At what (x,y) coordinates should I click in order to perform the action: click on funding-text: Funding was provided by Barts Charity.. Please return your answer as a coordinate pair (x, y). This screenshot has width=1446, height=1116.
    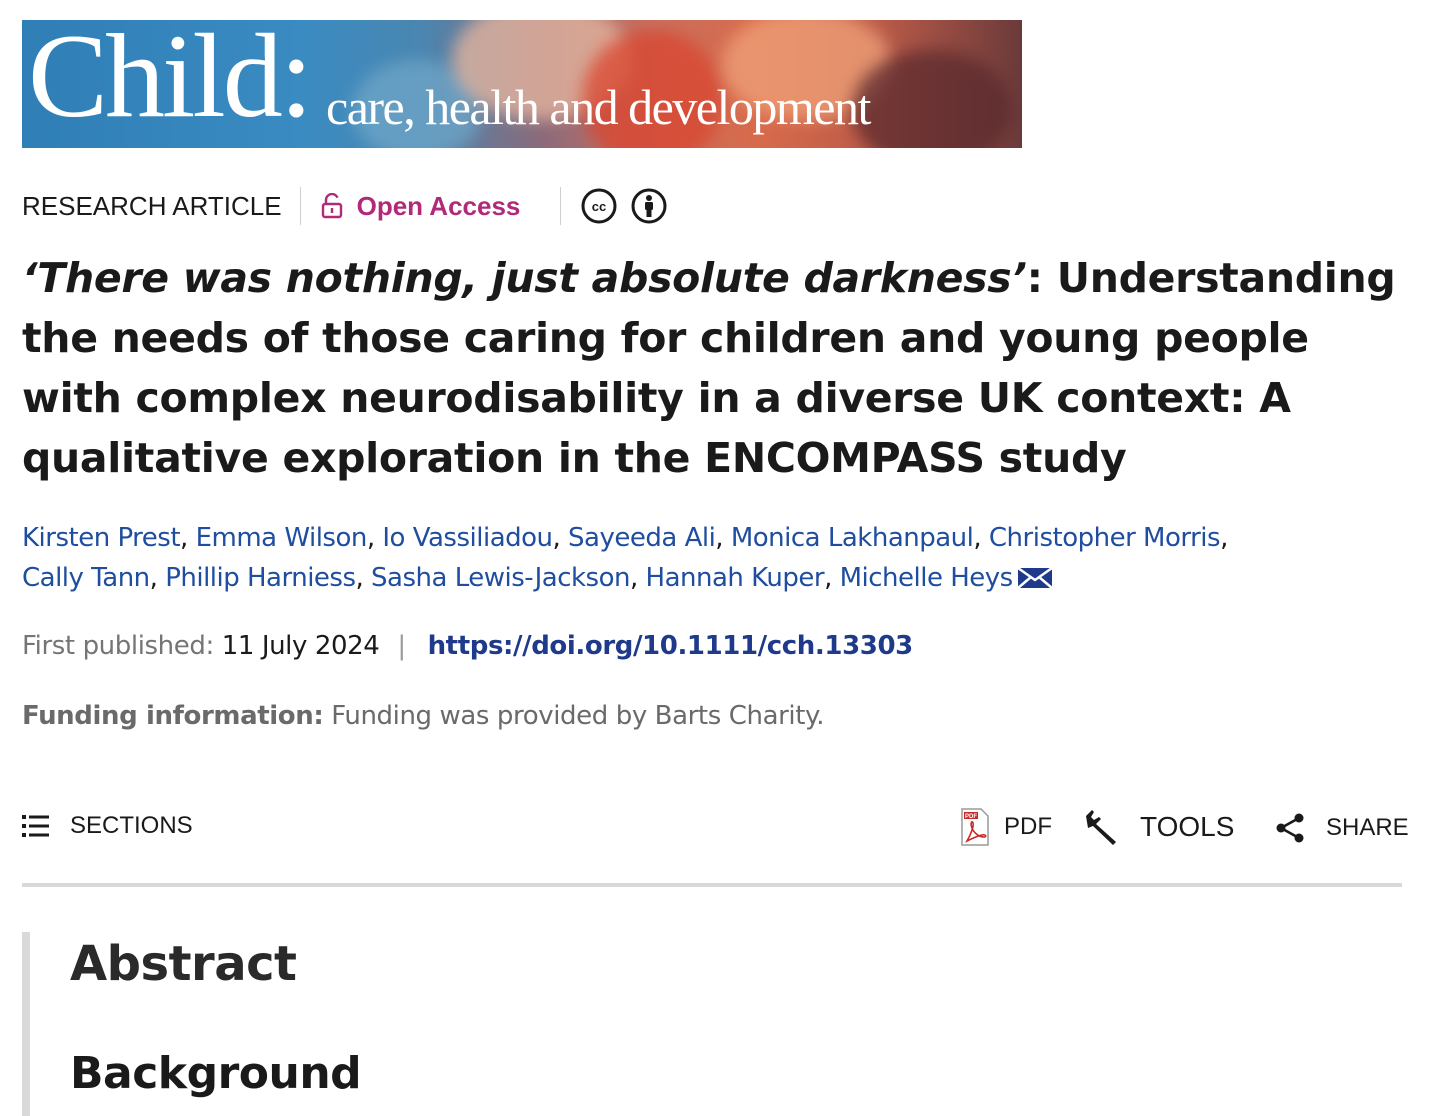
    Looking at the image, I should click on (578, 716).